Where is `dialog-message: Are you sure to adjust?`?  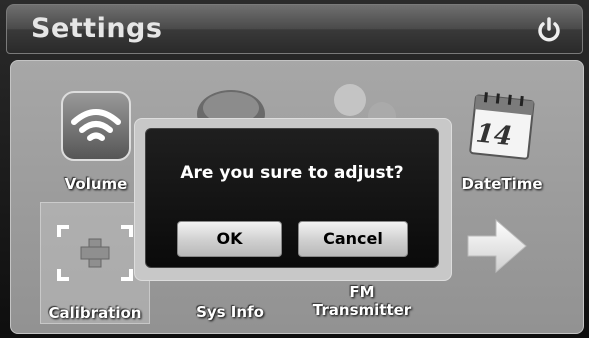
dialog-message: Are you sure to adjust? is located at coordinates (292, 173).